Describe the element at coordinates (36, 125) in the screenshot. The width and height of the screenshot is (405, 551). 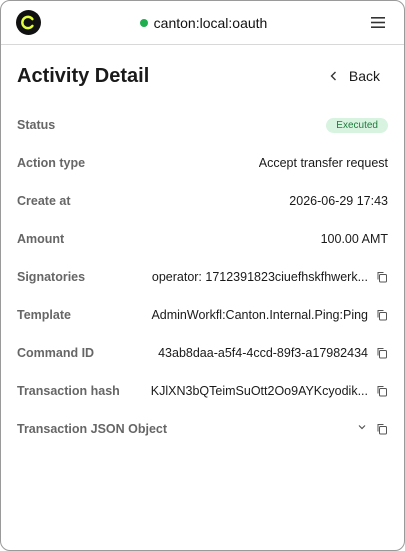
I see `status-label: Status` at that location.